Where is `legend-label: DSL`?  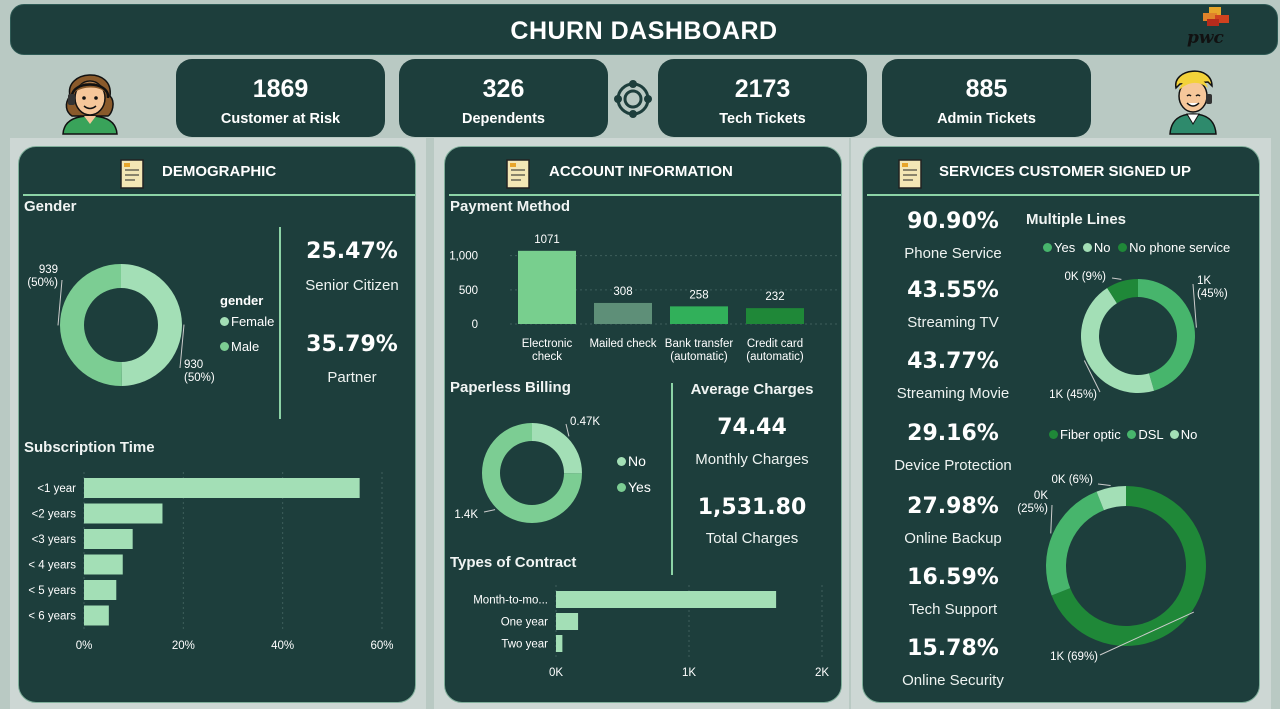 legend-label: DSL is located at coordinates (1151, 434).